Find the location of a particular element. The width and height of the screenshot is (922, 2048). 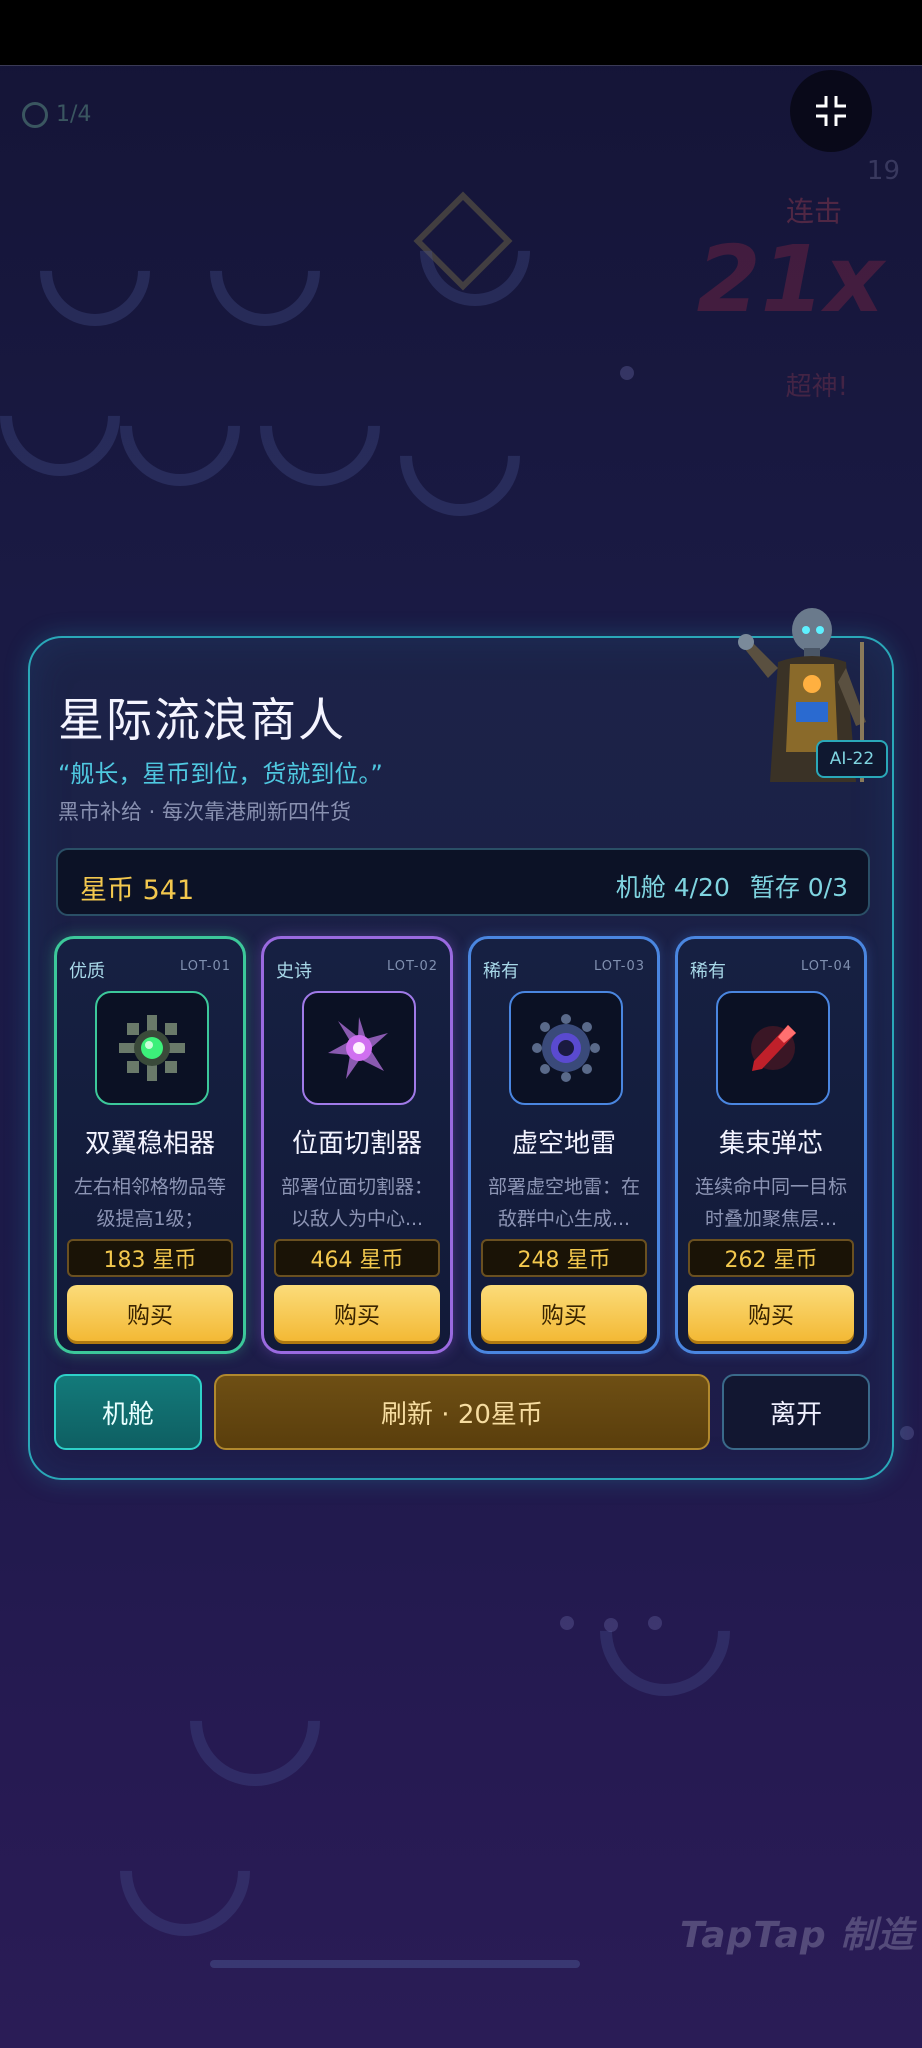

item-price: 464 星币 is located at coordinates (357, 1258).